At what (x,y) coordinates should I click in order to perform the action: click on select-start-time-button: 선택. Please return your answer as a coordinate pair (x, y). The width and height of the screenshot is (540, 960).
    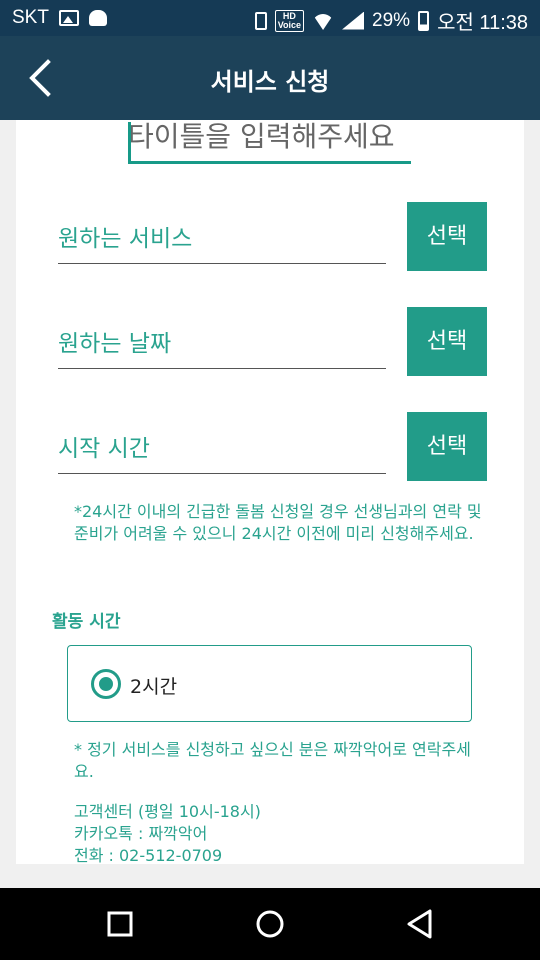
    Looking at the image, I should click on (447, 446).